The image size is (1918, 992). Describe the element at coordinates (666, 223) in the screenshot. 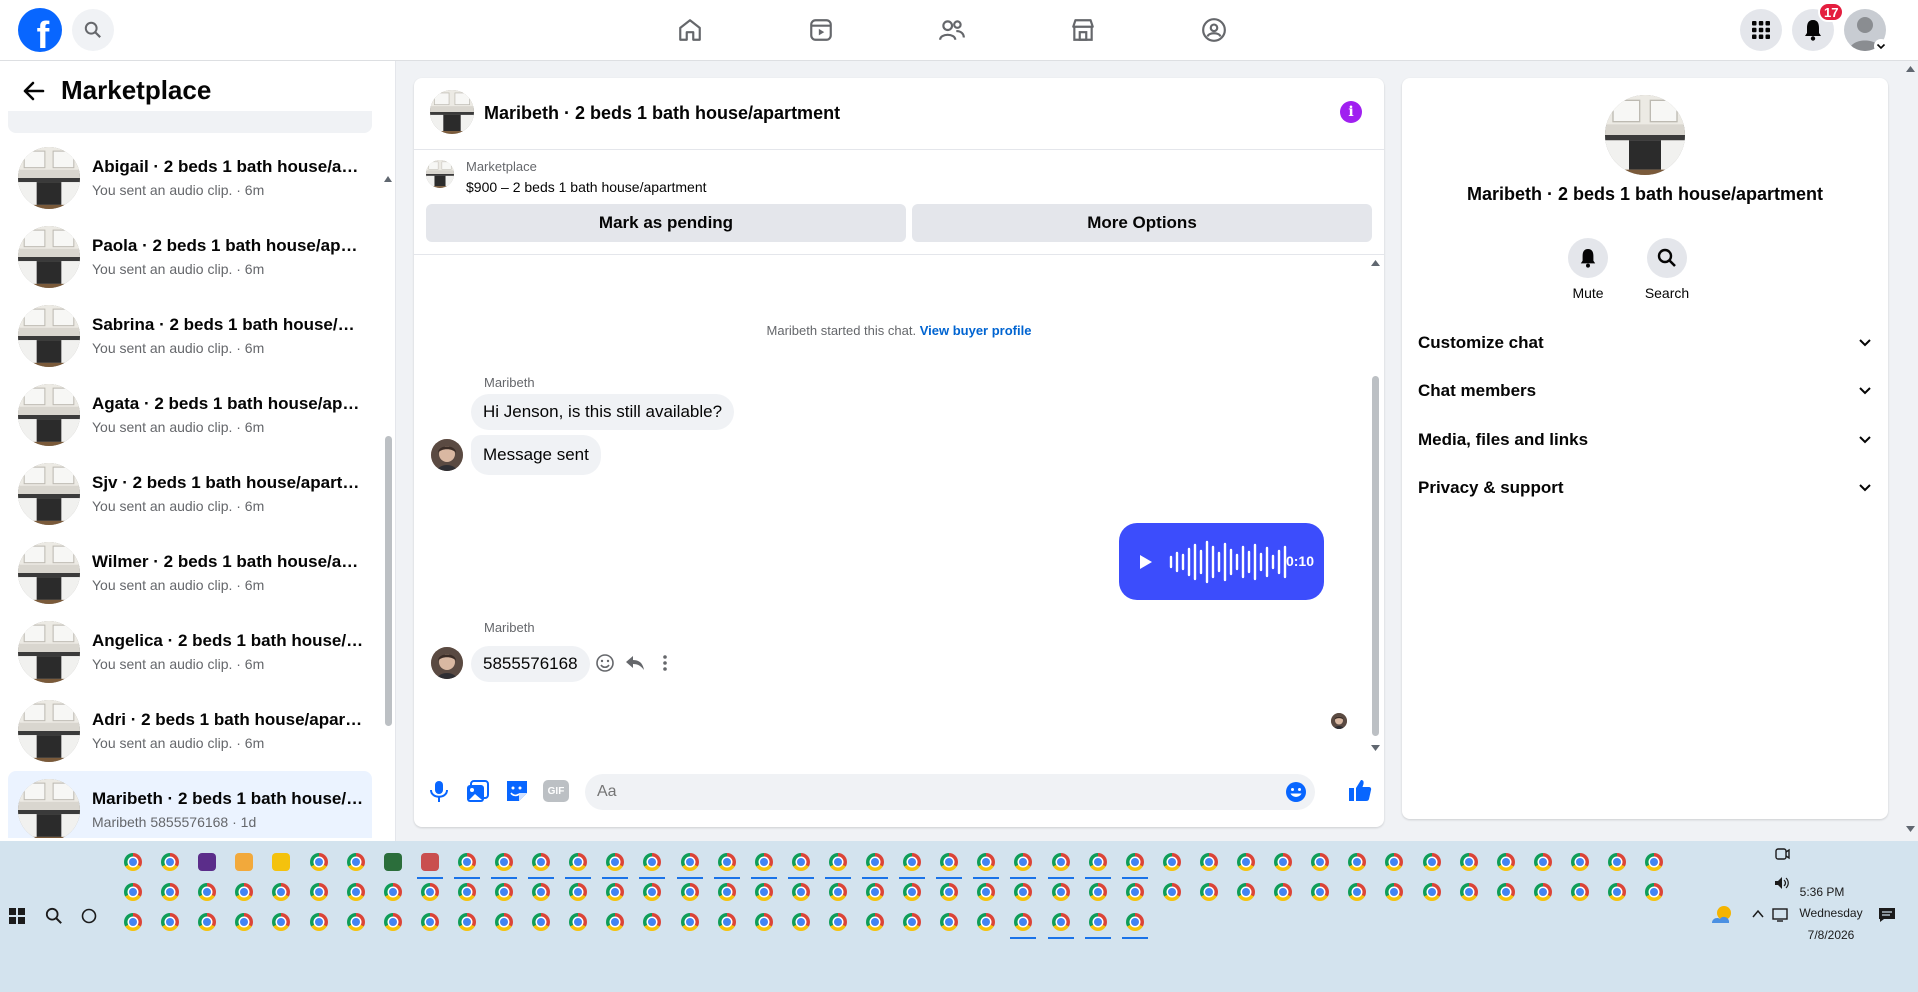

I see `mark-as-pending-button: Mark as pending` at that location.